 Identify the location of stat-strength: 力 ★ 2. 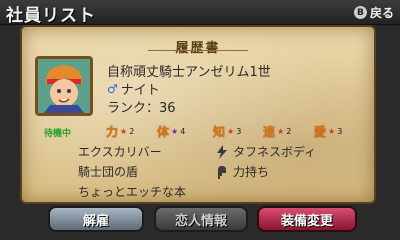
(120, 131).